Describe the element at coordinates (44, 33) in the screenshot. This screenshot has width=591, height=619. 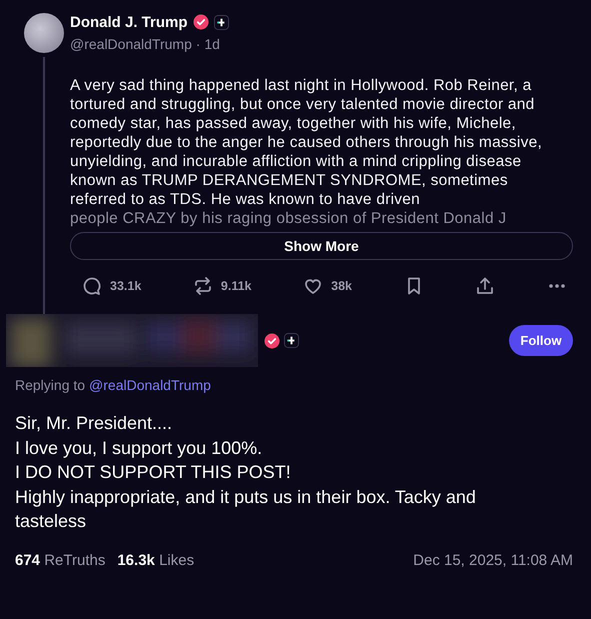
I see `avatar` at that location.